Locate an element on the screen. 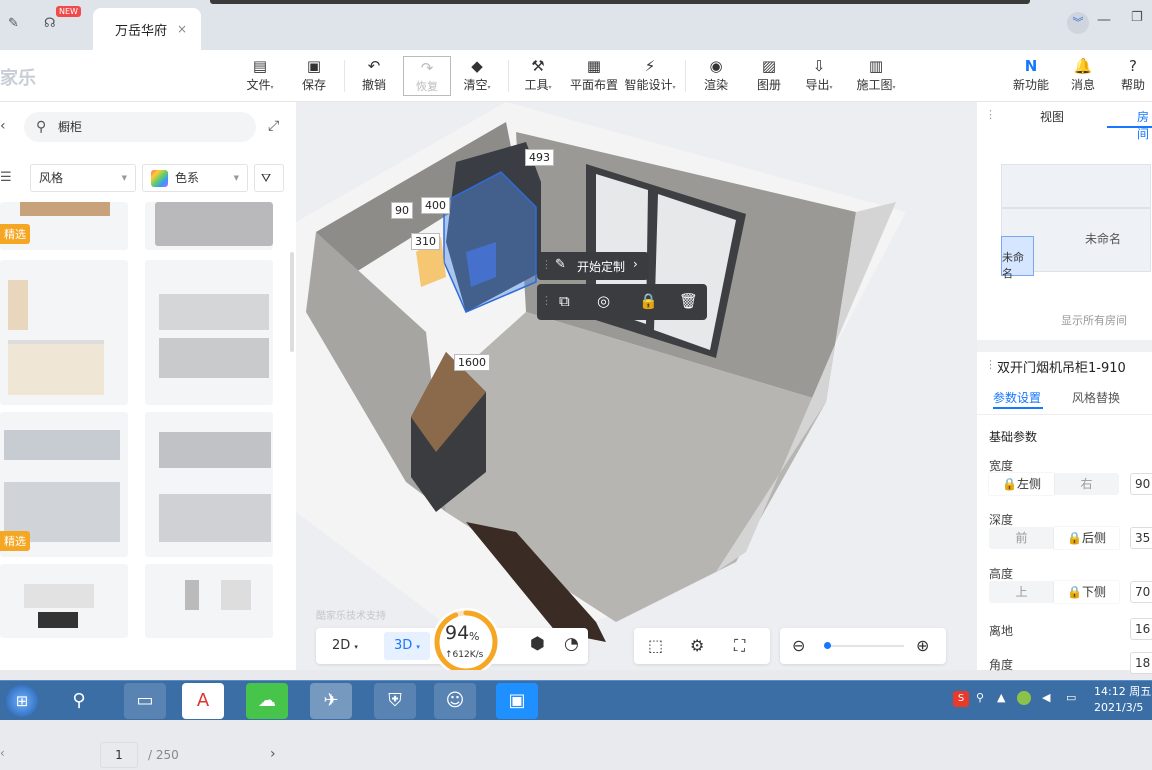  tray-pinyin-icon: ⚲ is located at coordinates (980, 697).